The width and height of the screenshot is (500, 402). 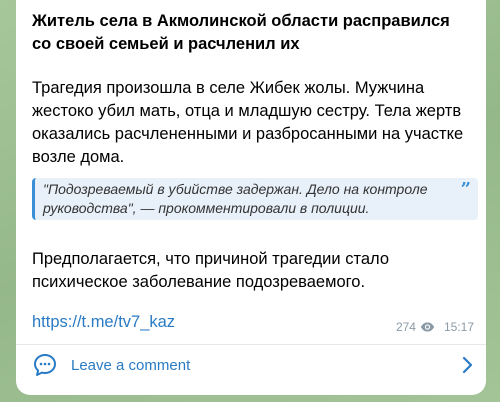 What do you see at coordinates (45, 365) in the screenshot?
I see `speech-bubble-icon` at bounding box center [45, 365].